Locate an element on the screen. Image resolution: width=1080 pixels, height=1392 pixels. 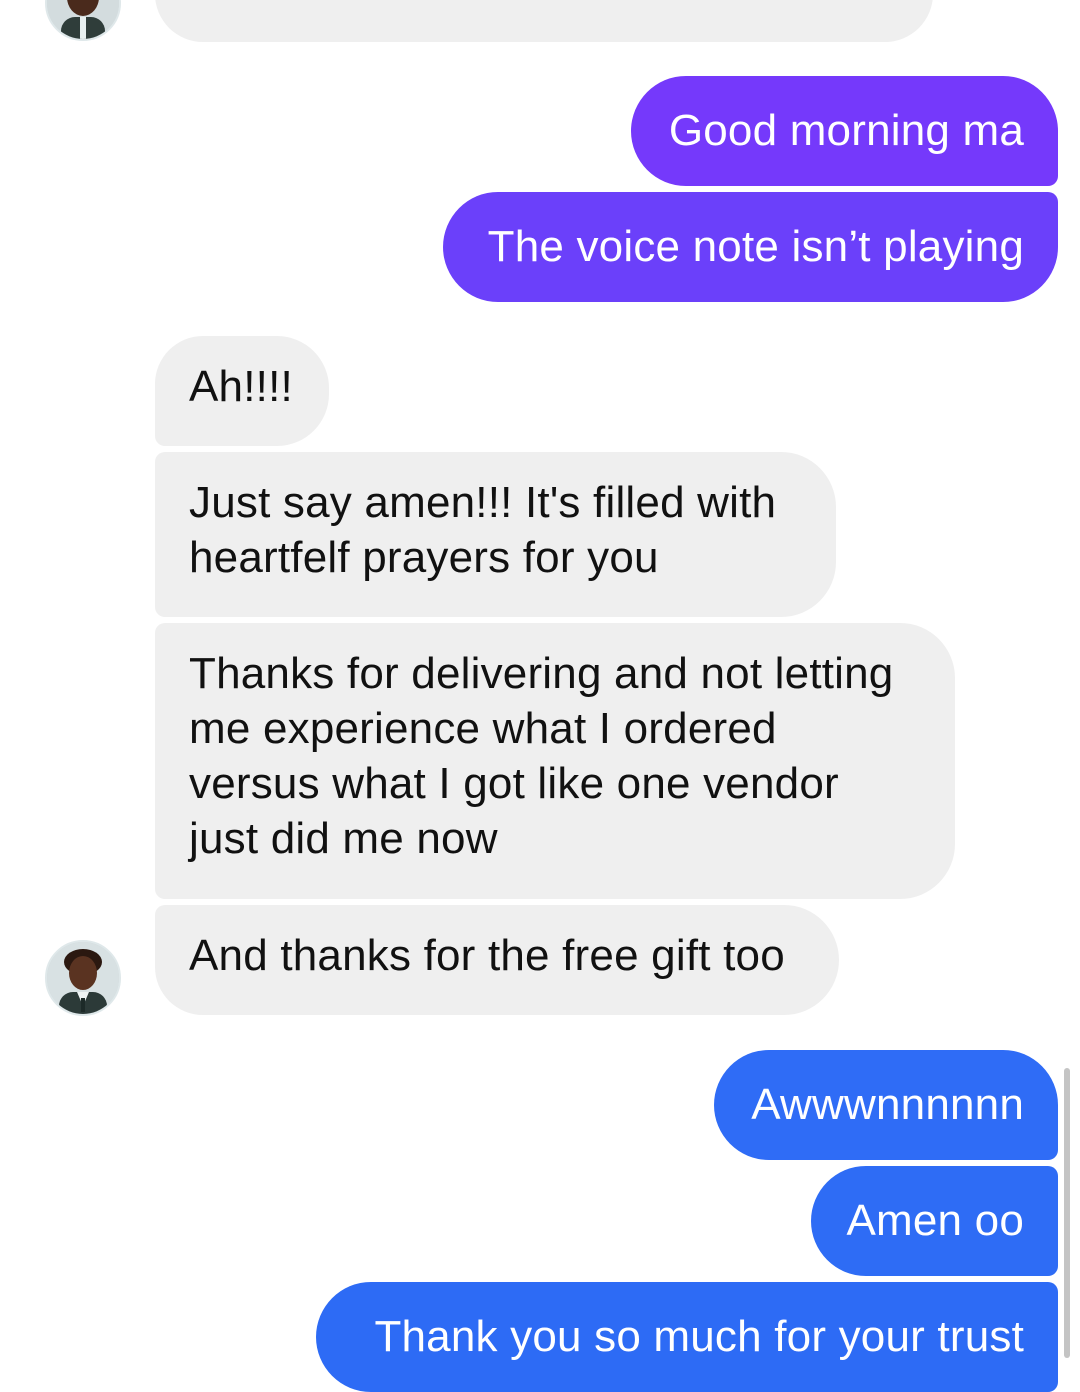
message-text: And thanks for the free gift too is located at coordinates (487, 955).